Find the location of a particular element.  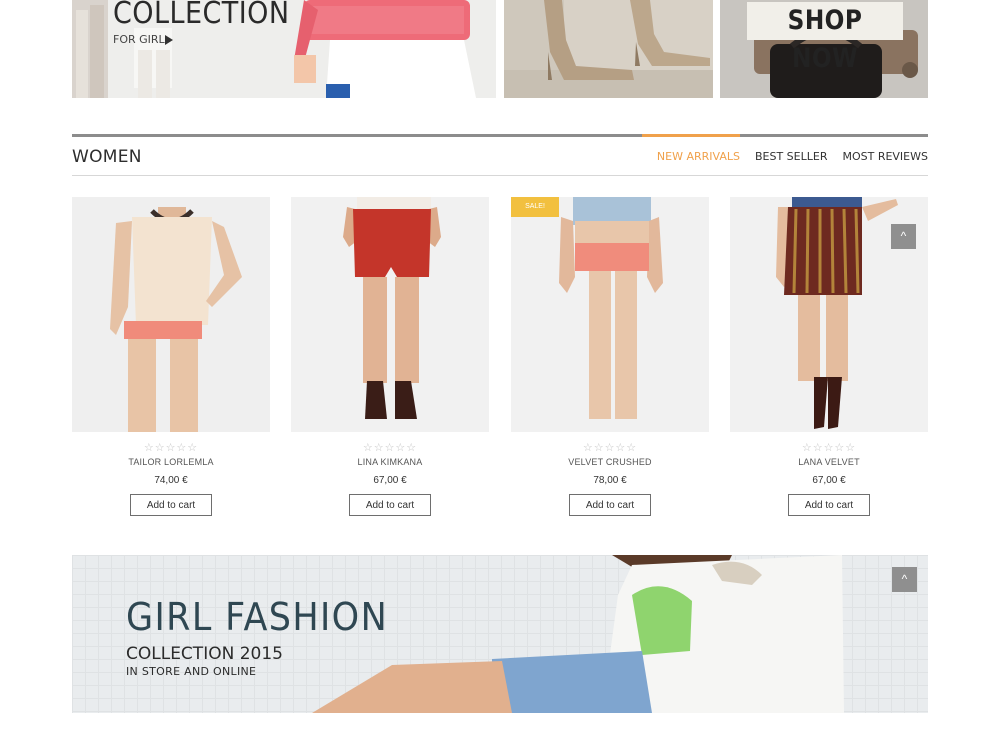

promo-title: GIRL FASHION is located at coordinates (257, 617).